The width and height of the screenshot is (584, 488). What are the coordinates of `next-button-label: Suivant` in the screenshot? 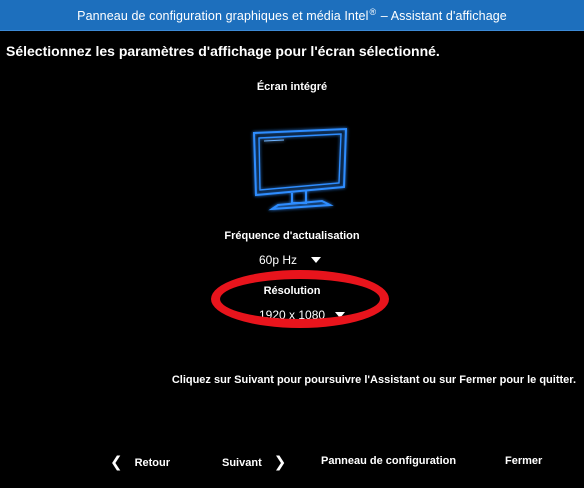 It's located at (242, 462).